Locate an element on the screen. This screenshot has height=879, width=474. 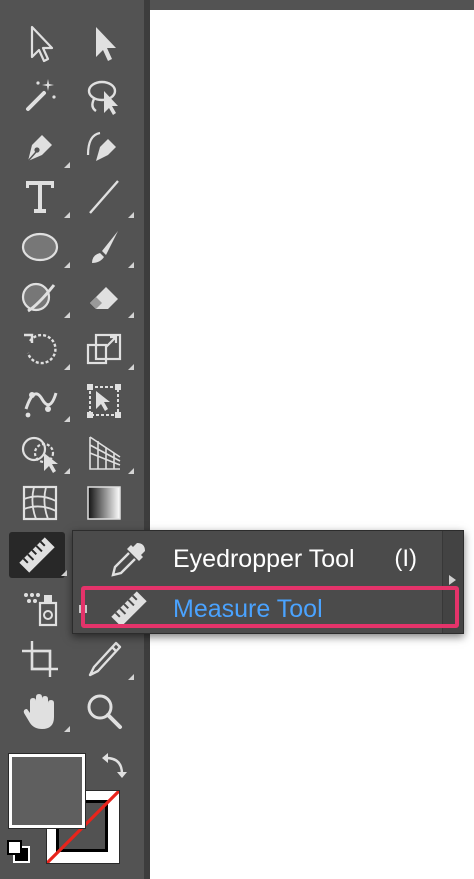
hand-tool is located at coordinates (41, 711).